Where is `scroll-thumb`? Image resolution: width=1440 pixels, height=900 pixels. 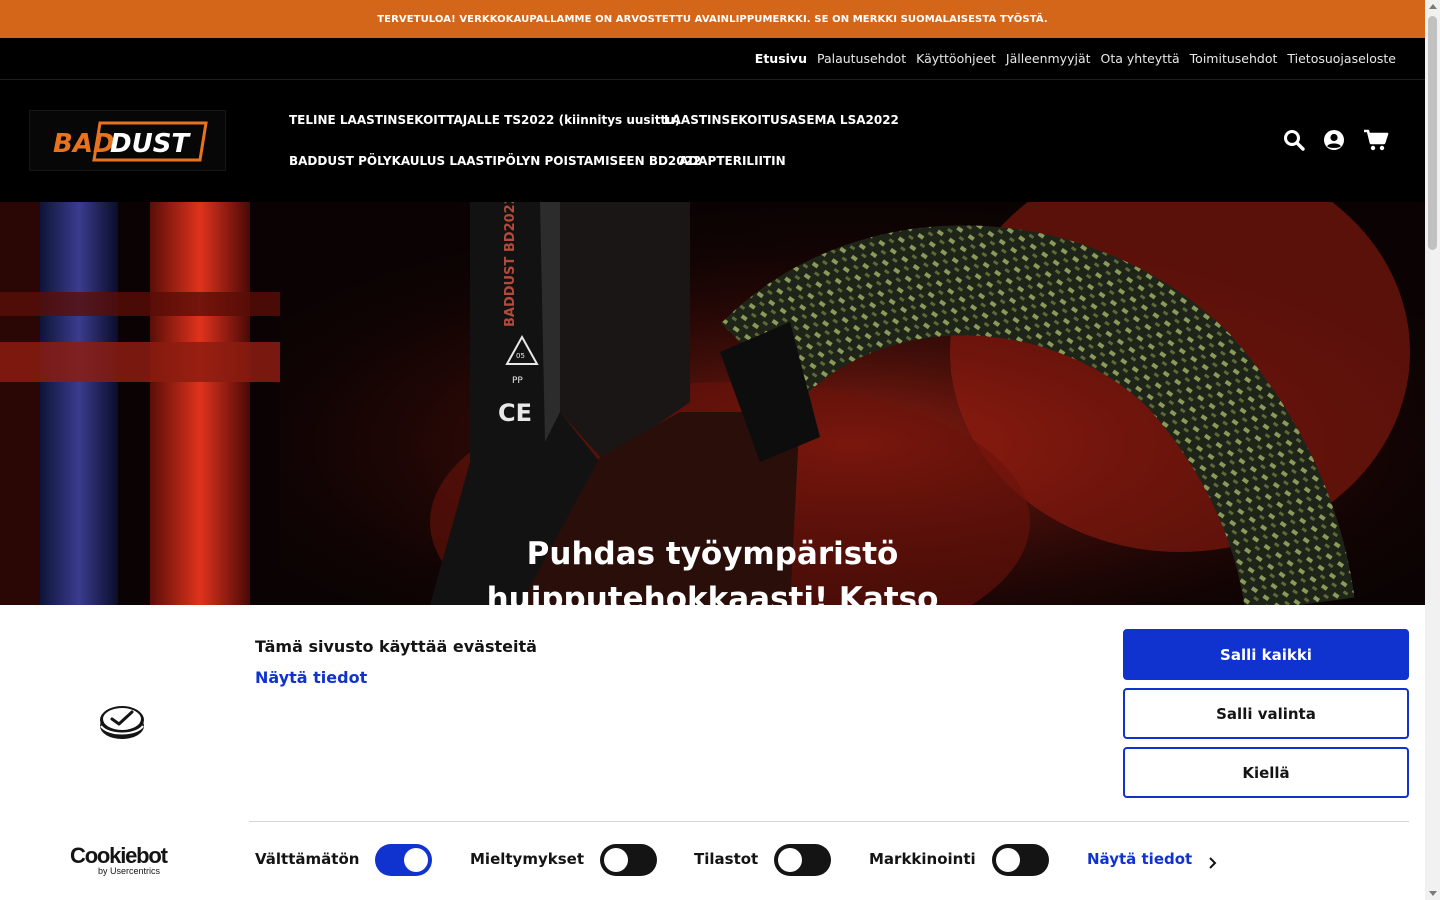
scroll-thumb is located at coordinates (1432, 133).